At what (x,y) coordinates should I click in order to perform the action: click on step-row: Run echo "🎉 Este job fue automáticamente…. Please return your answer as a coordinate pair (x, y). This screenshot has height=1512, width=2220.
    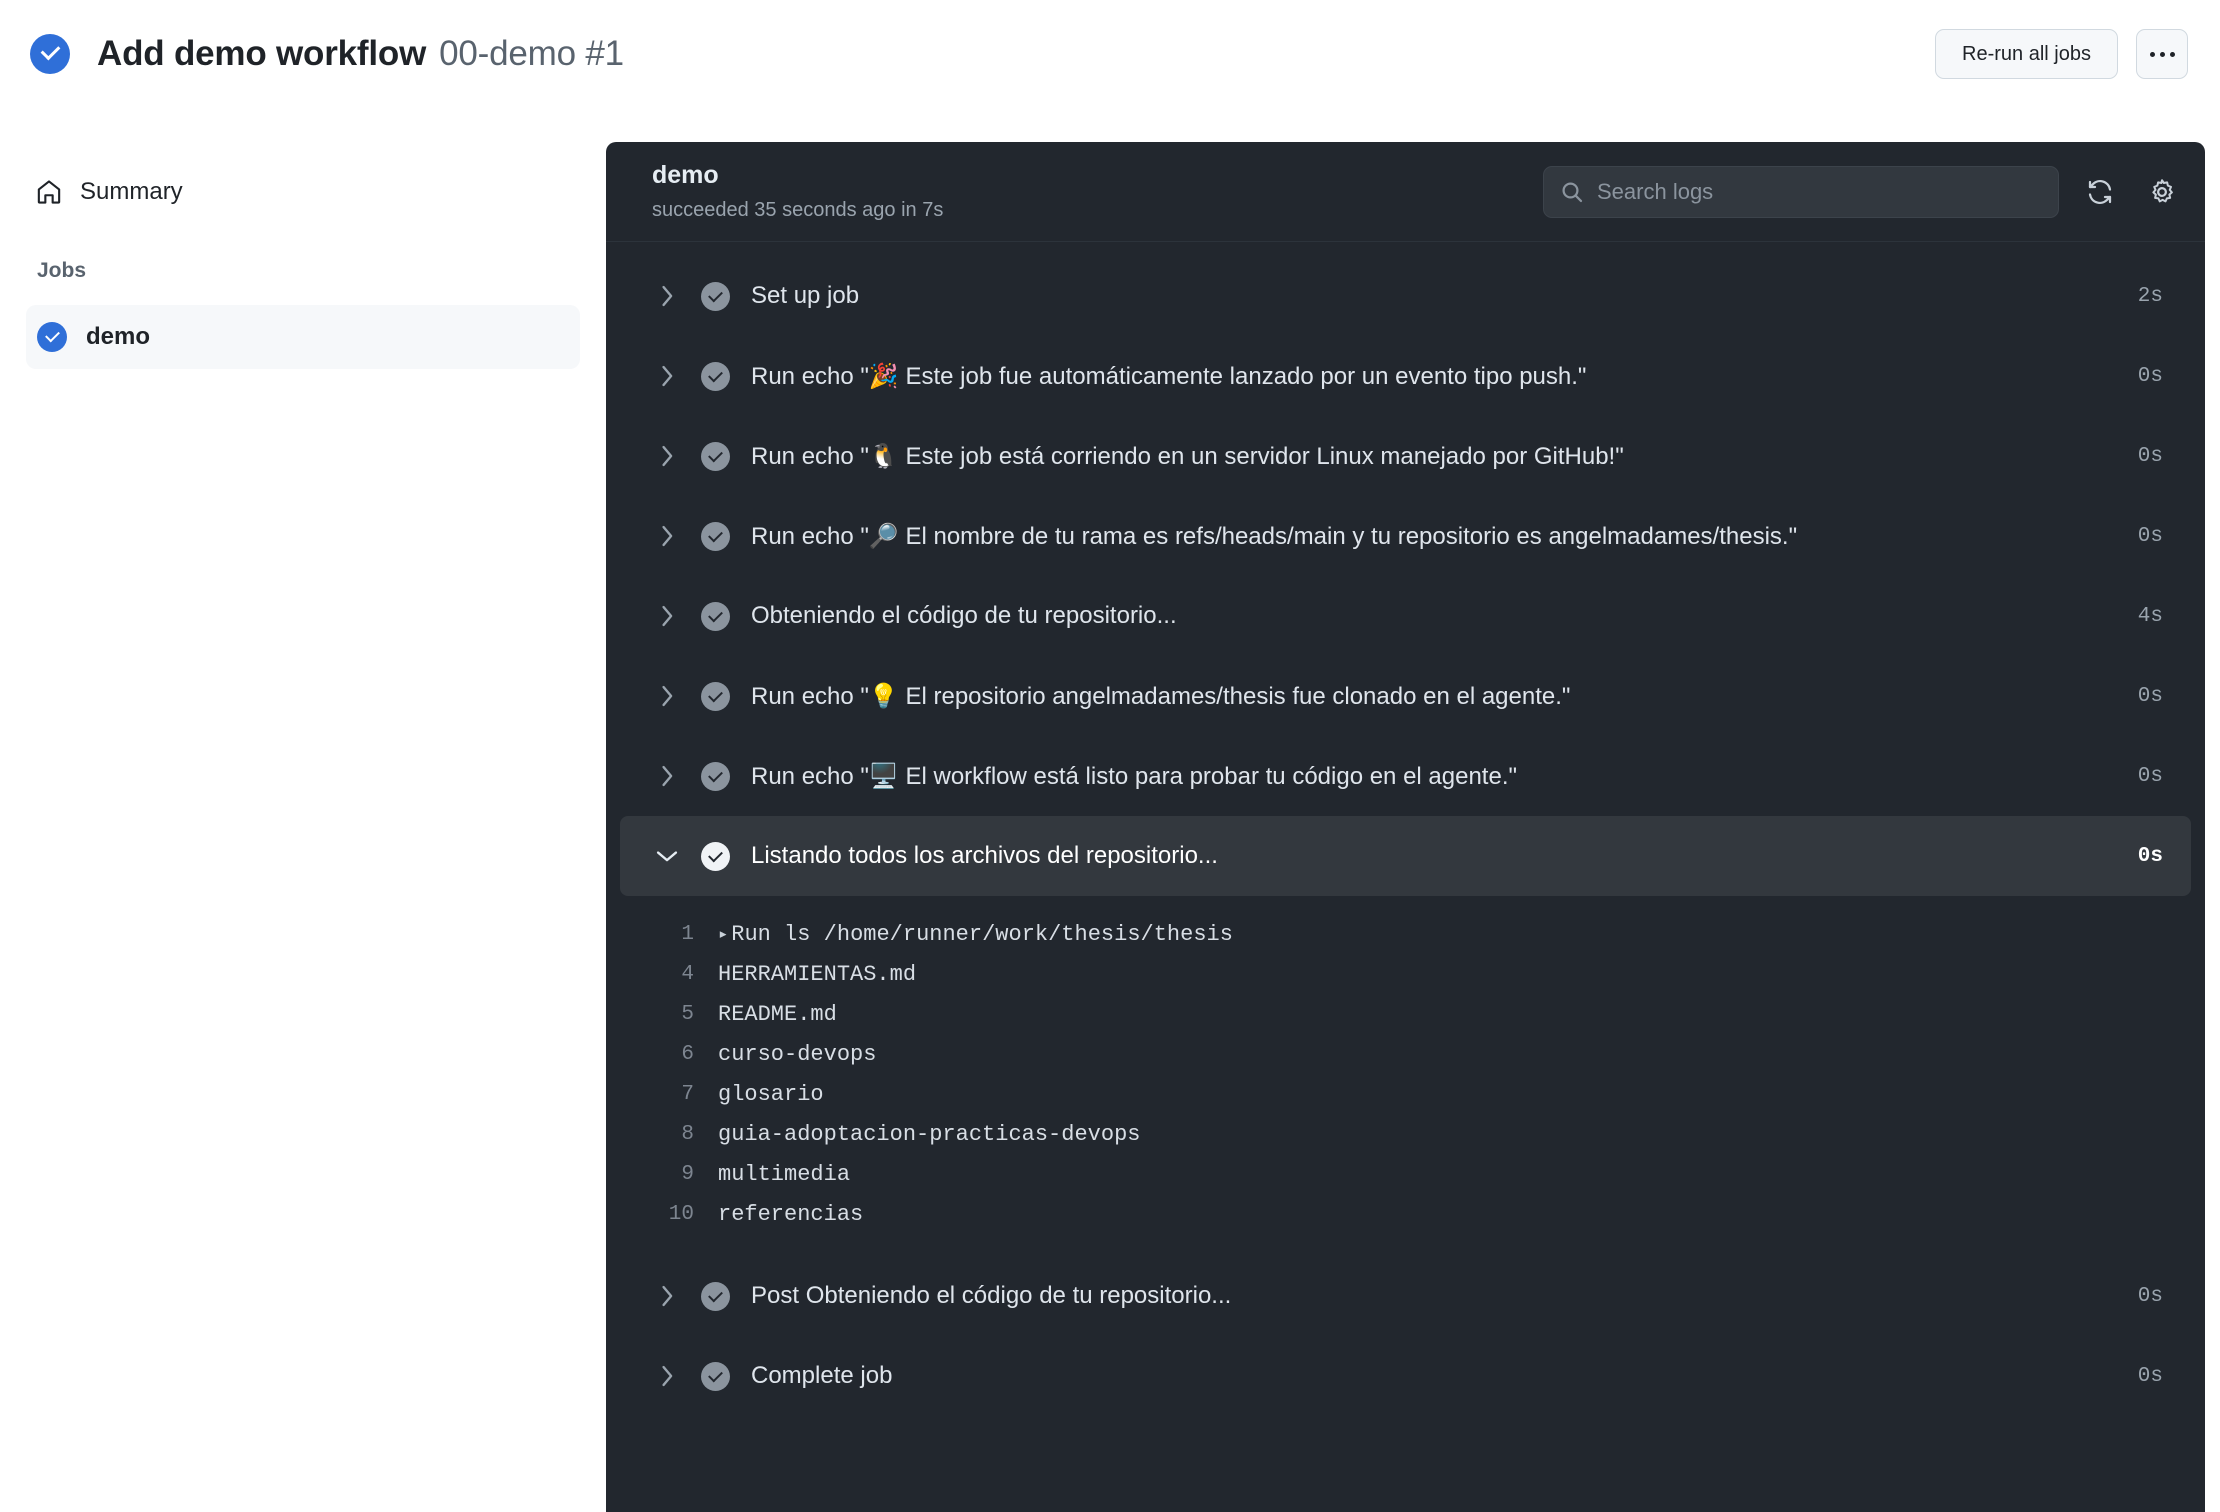
    Looking at the image, I should click on (1405, 376).